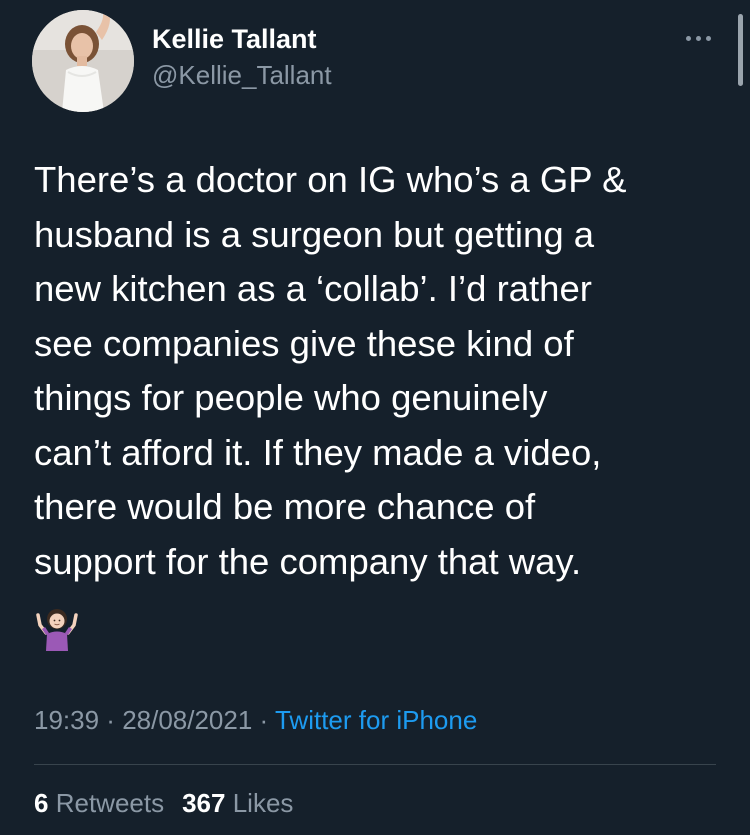 The height and width of the screenshot is (835, 750). Describe the element at coordinates (41, 803) in the screenshot. I see `retweets-count: 6` at that location.